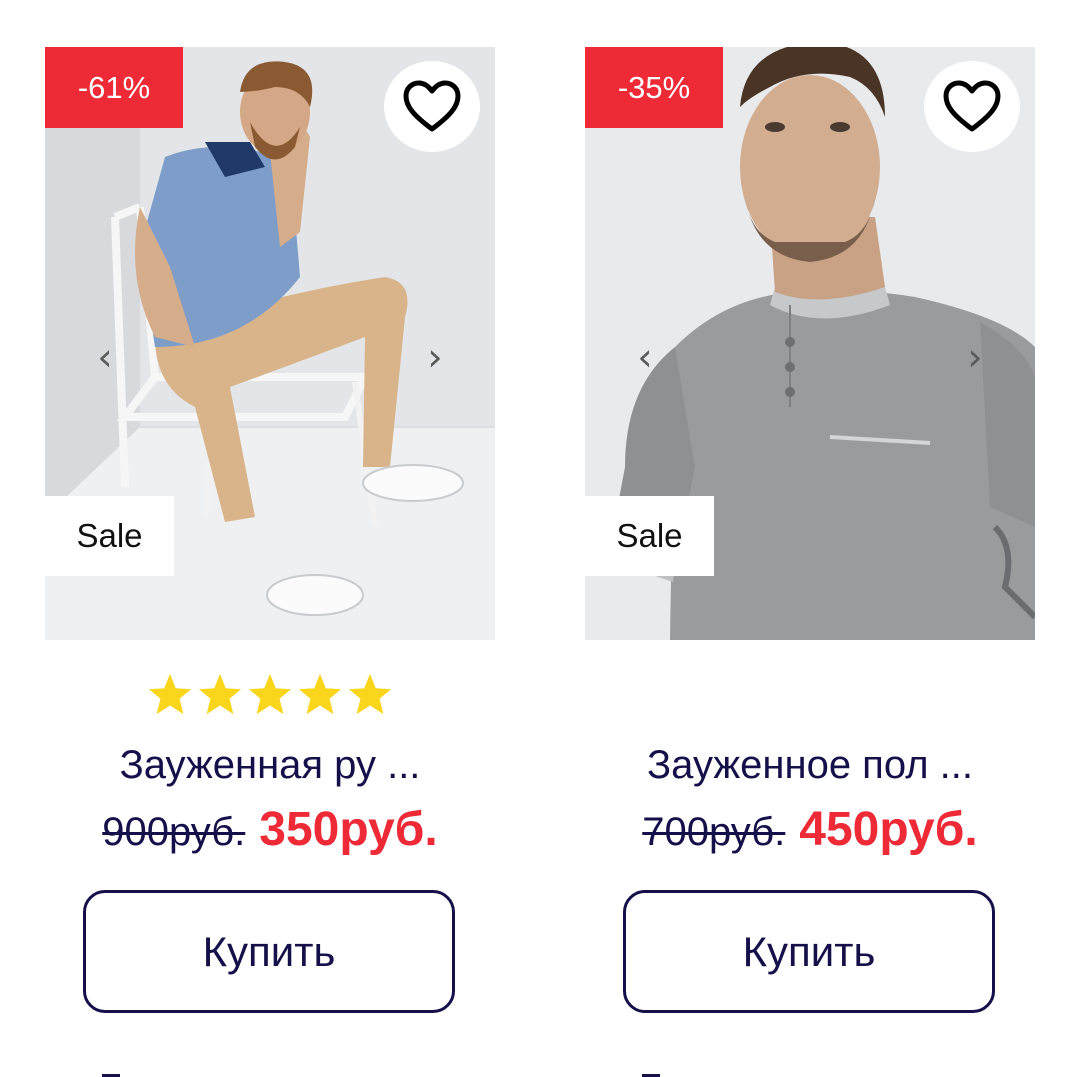 The width and height of the screenshot is (1080, 1077). Describe the element at coordinates (114, 87) in the screenshot. I see `discount-badge: -61%` at that location.